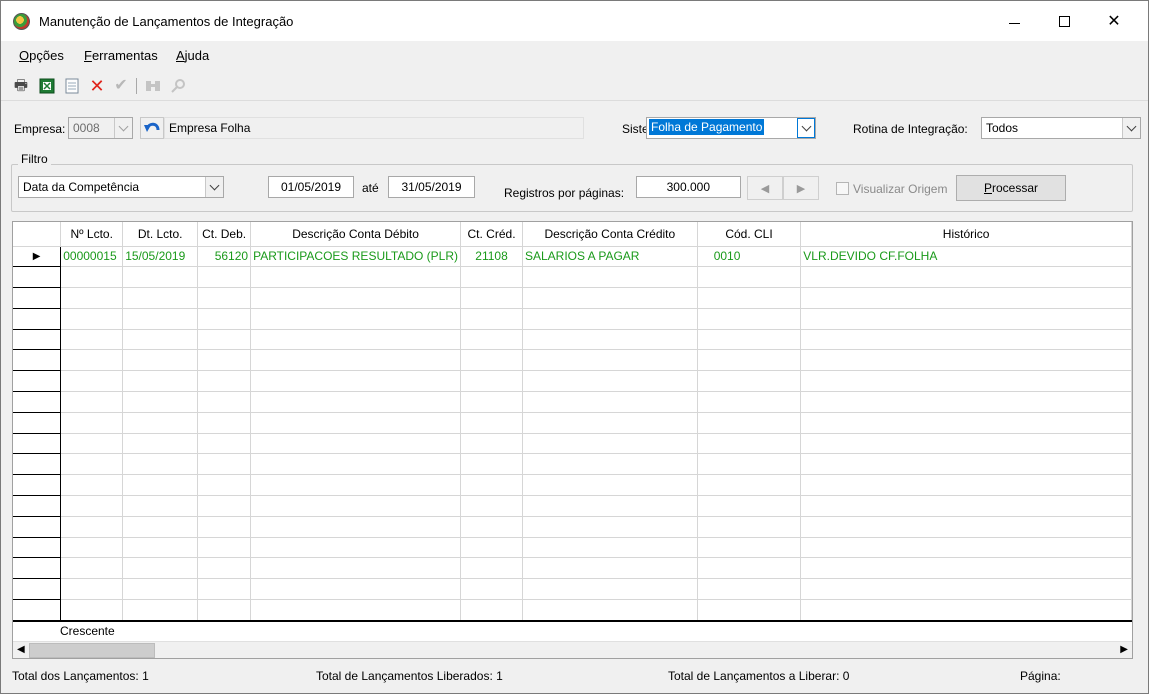 The width and height of the screenshot is (1149, 694). Describe the element at coordinates (356, 234) in the screenshot. I see `col-header-desc-debito: Descrição Conta Débito` at that location.